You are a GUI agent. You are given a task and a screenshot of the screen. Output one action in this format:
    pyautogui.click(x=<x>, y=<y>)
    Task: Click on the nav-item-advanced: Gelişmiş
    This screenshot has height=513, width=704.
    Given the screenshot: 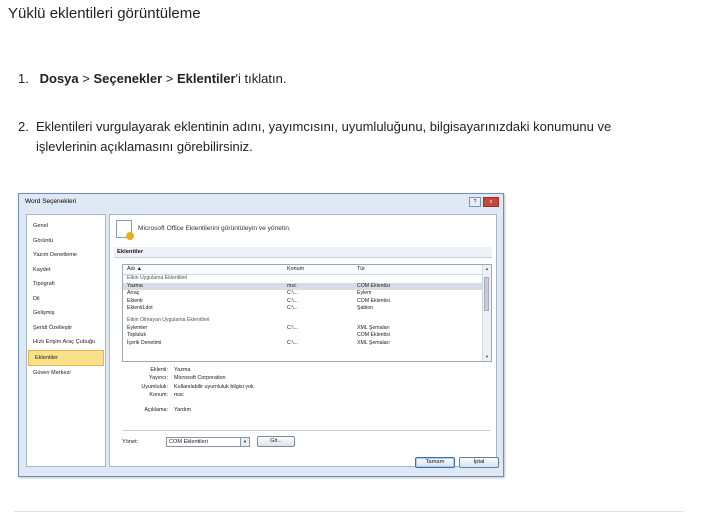 What is the action you would take?
    pyautogui.click(x=66, y=313)
    